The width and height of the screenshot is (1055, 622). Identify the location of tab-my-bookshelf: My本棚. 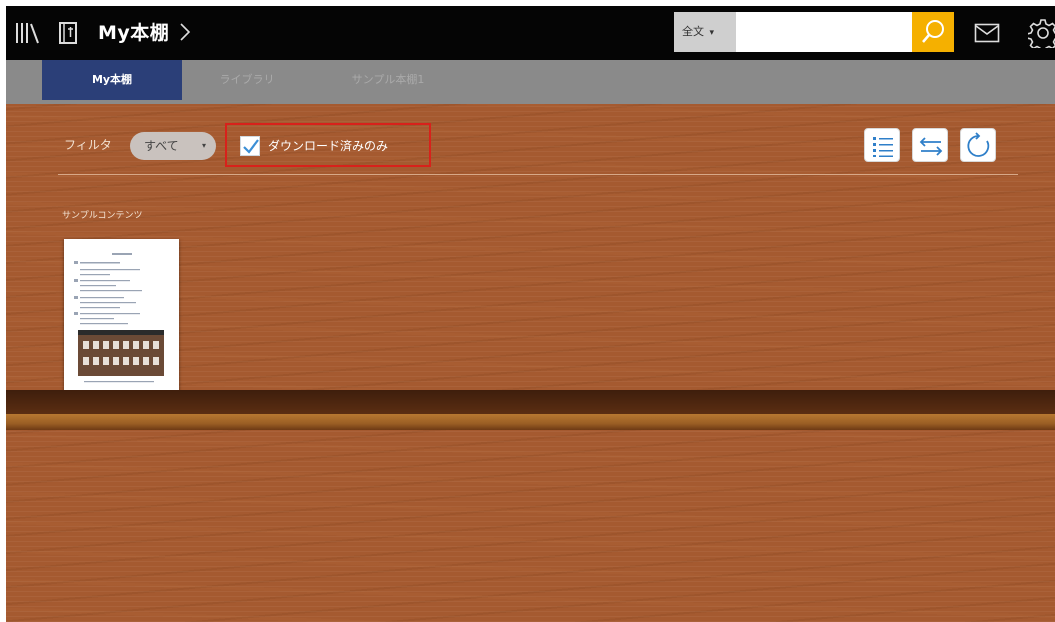
(112, 80).